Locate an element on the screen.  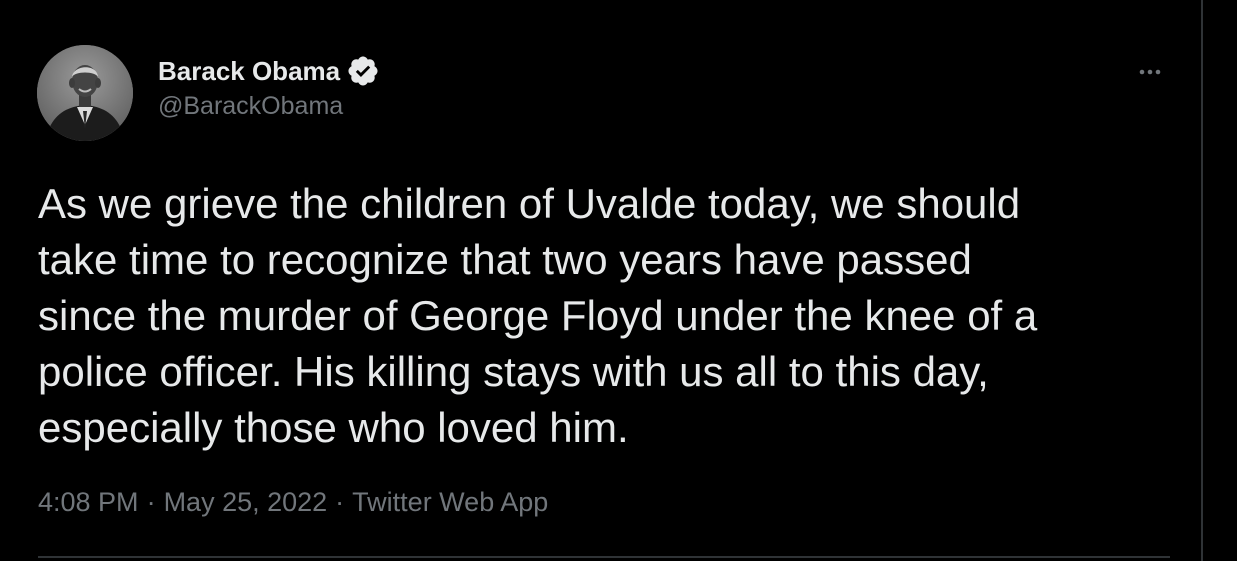
tweet-time: 4:08 PM is located at coordinates (88, 502).